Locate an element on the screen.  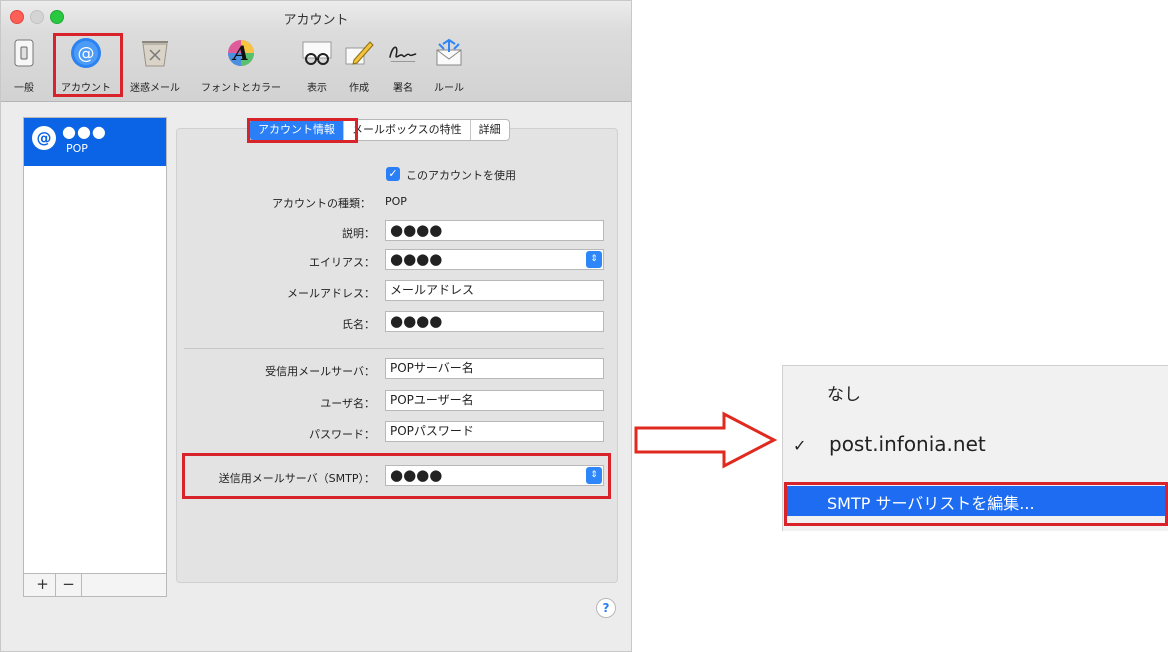
username-field: POPユーザー名 is located at coordinates (494, 400).